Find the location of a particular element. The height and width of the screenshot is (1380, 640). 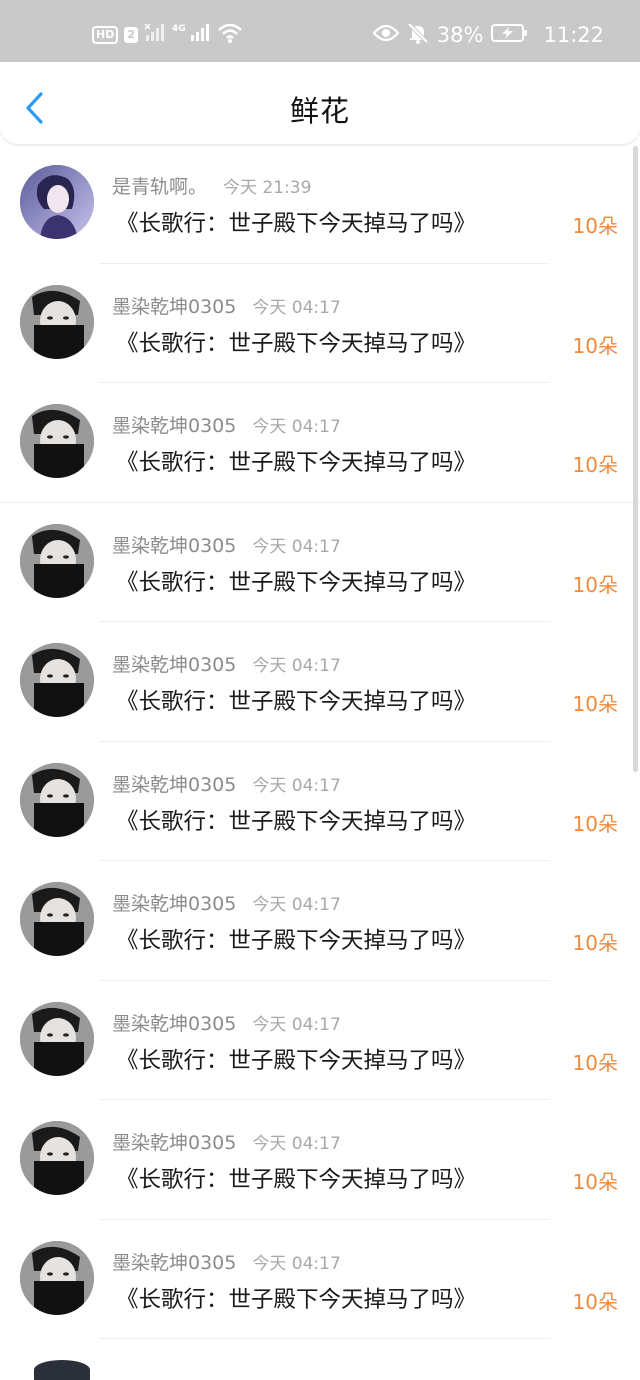

gift-time: 今天 21:39 is located at coordinates (267, 188).